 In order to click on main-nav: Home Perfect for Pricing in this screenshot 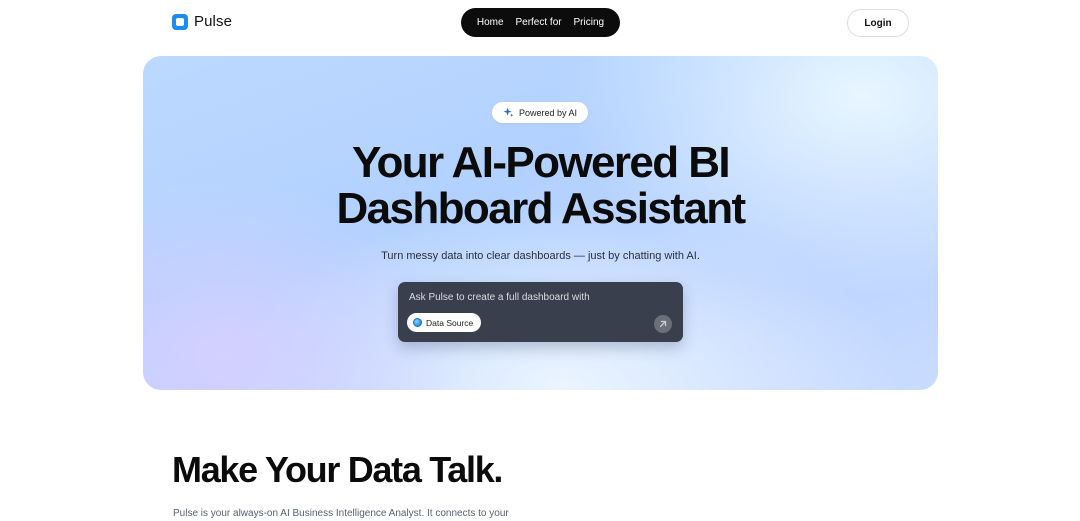, I will do `click(540, 22)`.